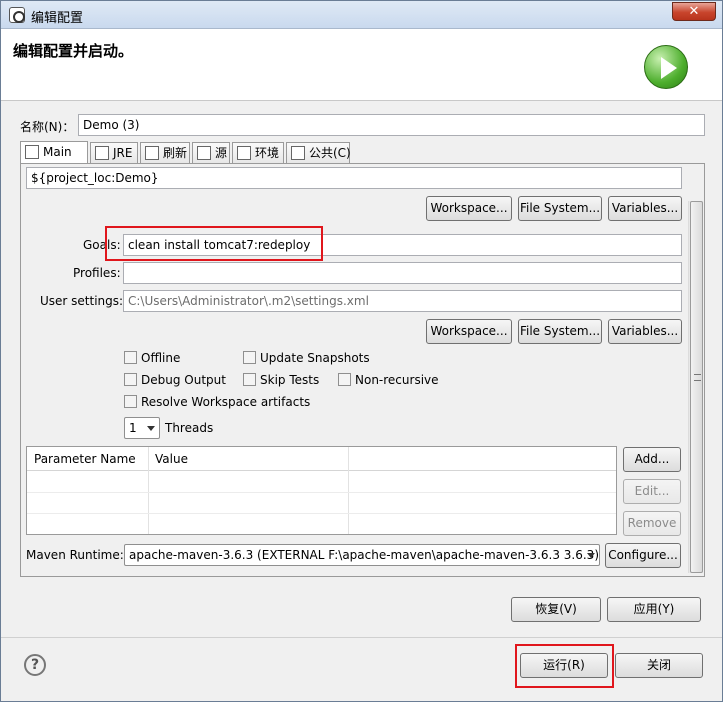 The image size is (723, 702). I want to click on non-recursive-label: Non-recursive, so click(397, 380).